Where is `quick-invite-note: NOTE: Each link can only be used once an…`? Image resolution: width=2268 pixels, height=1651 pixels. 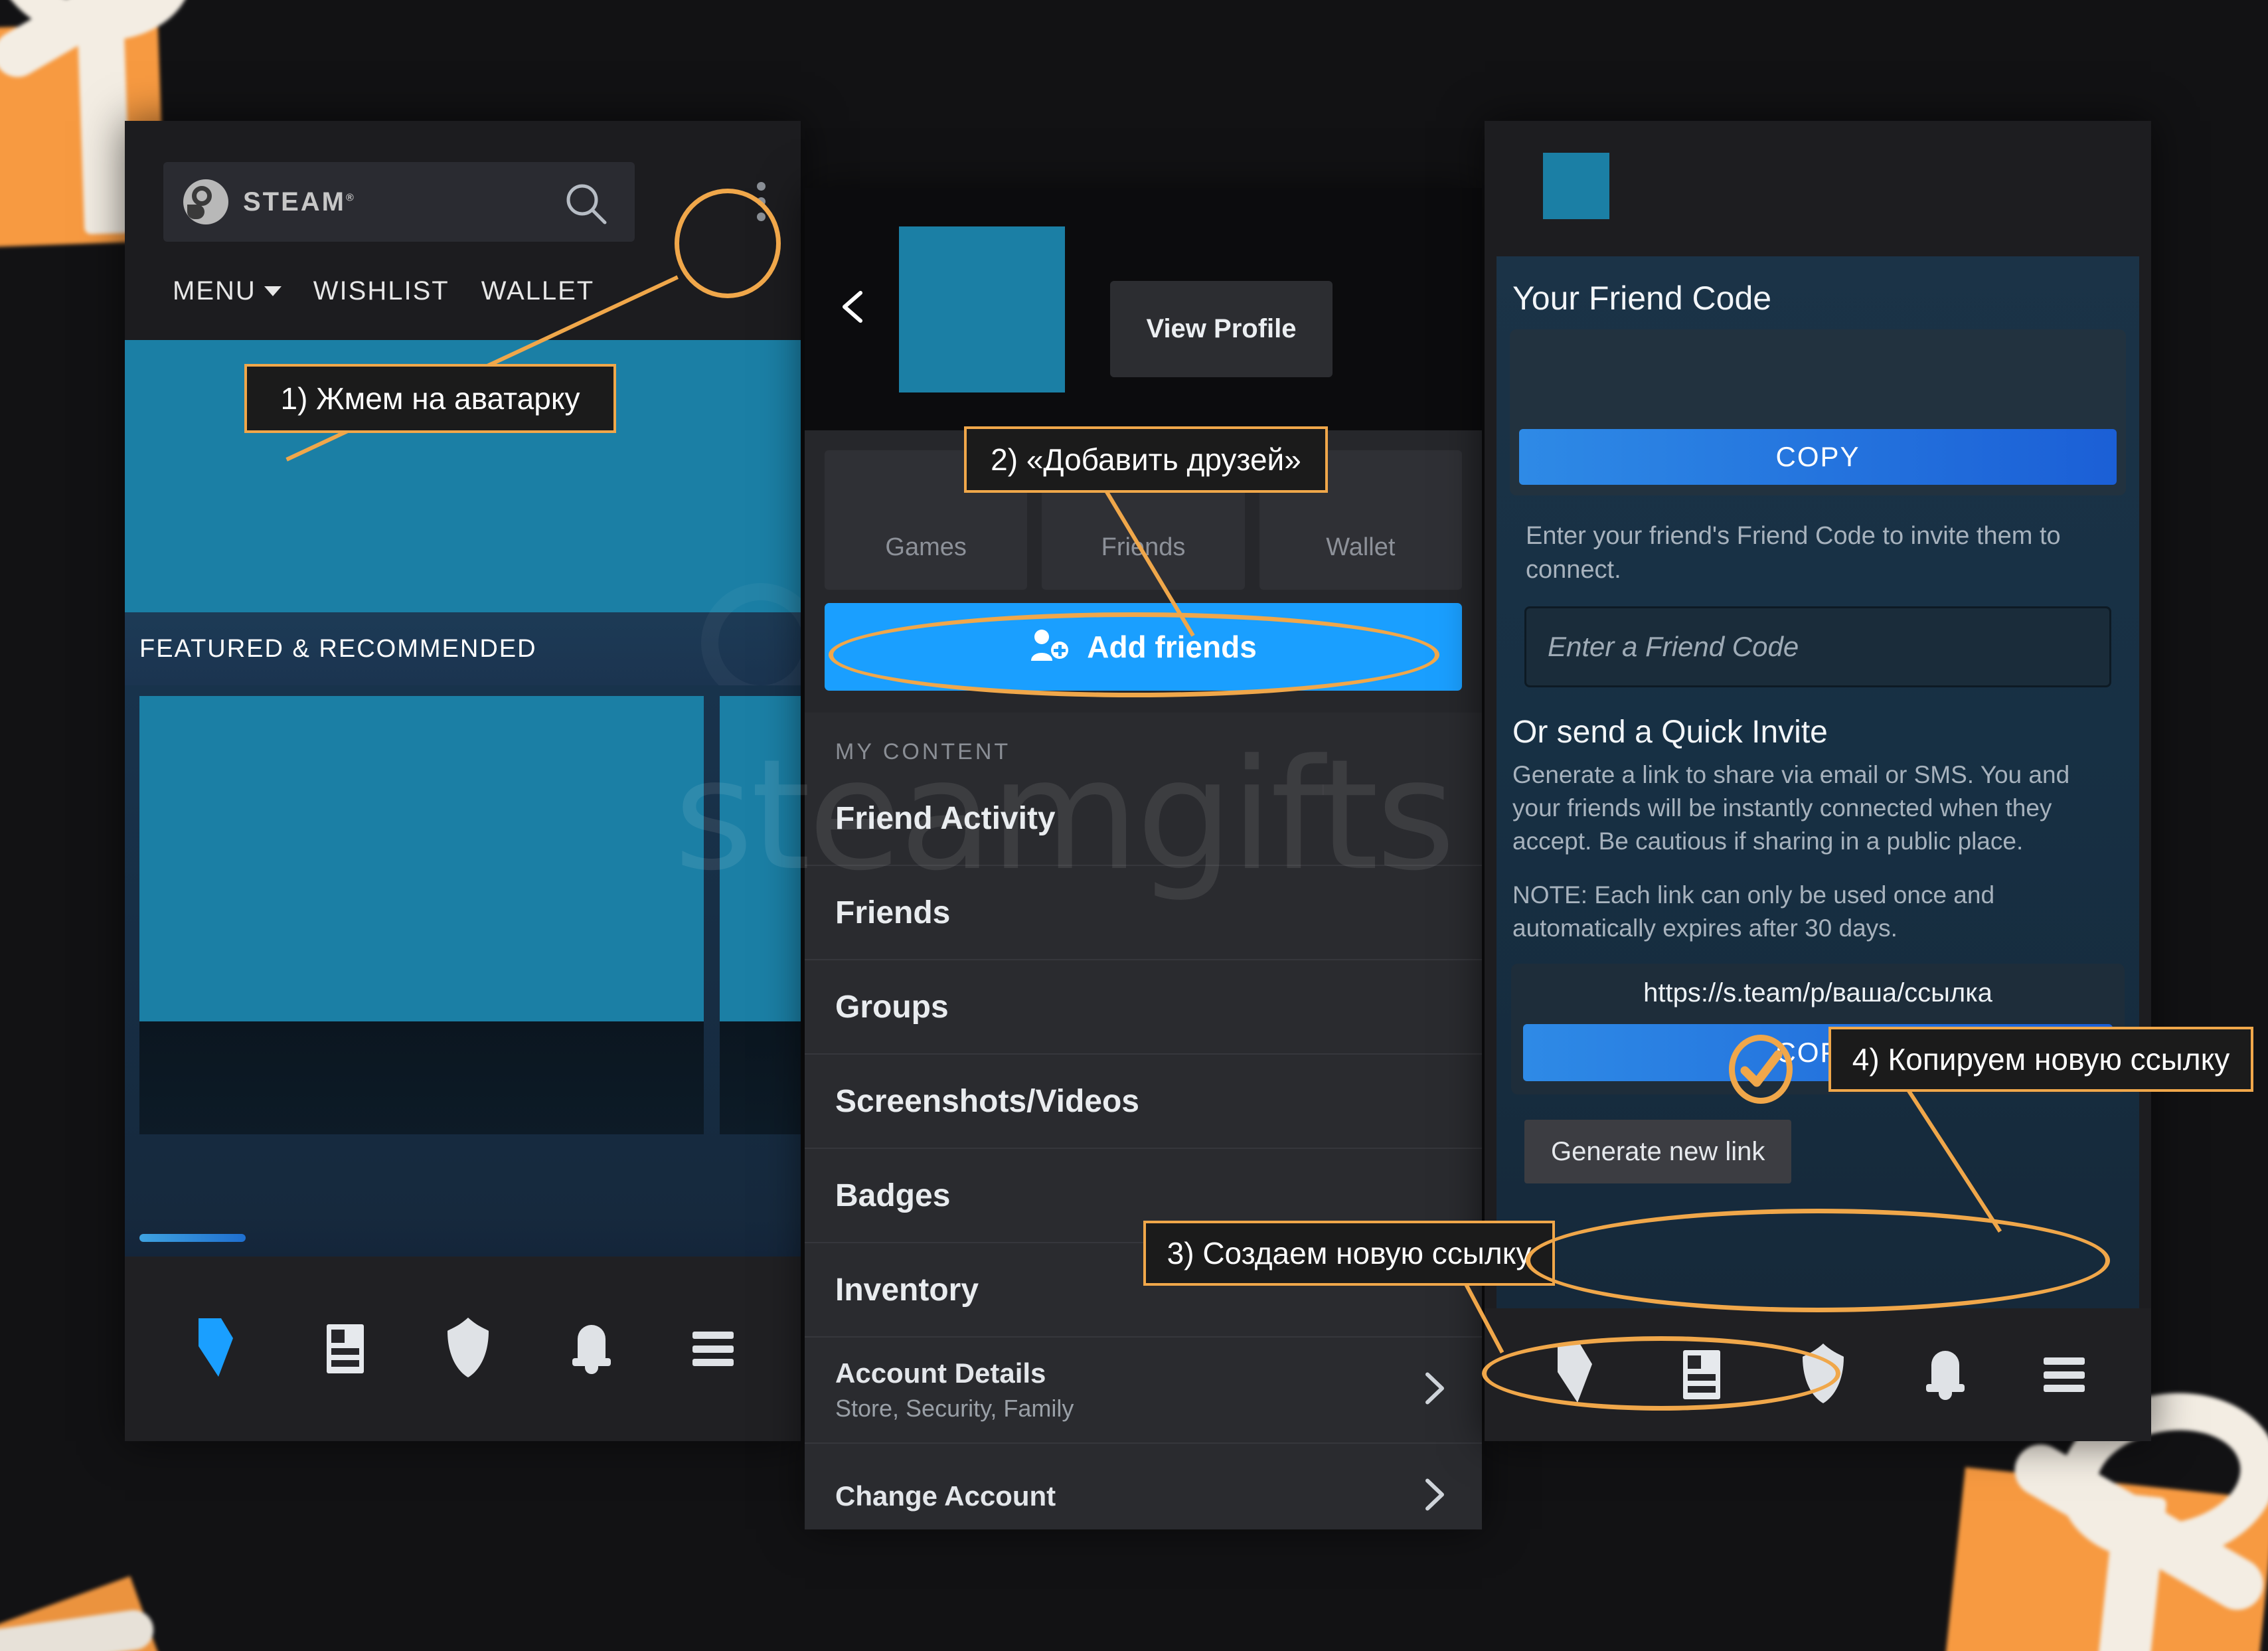
quick-invite-note: NOTE: Each link can only be used once an… is located at coordinates (1753, 911).